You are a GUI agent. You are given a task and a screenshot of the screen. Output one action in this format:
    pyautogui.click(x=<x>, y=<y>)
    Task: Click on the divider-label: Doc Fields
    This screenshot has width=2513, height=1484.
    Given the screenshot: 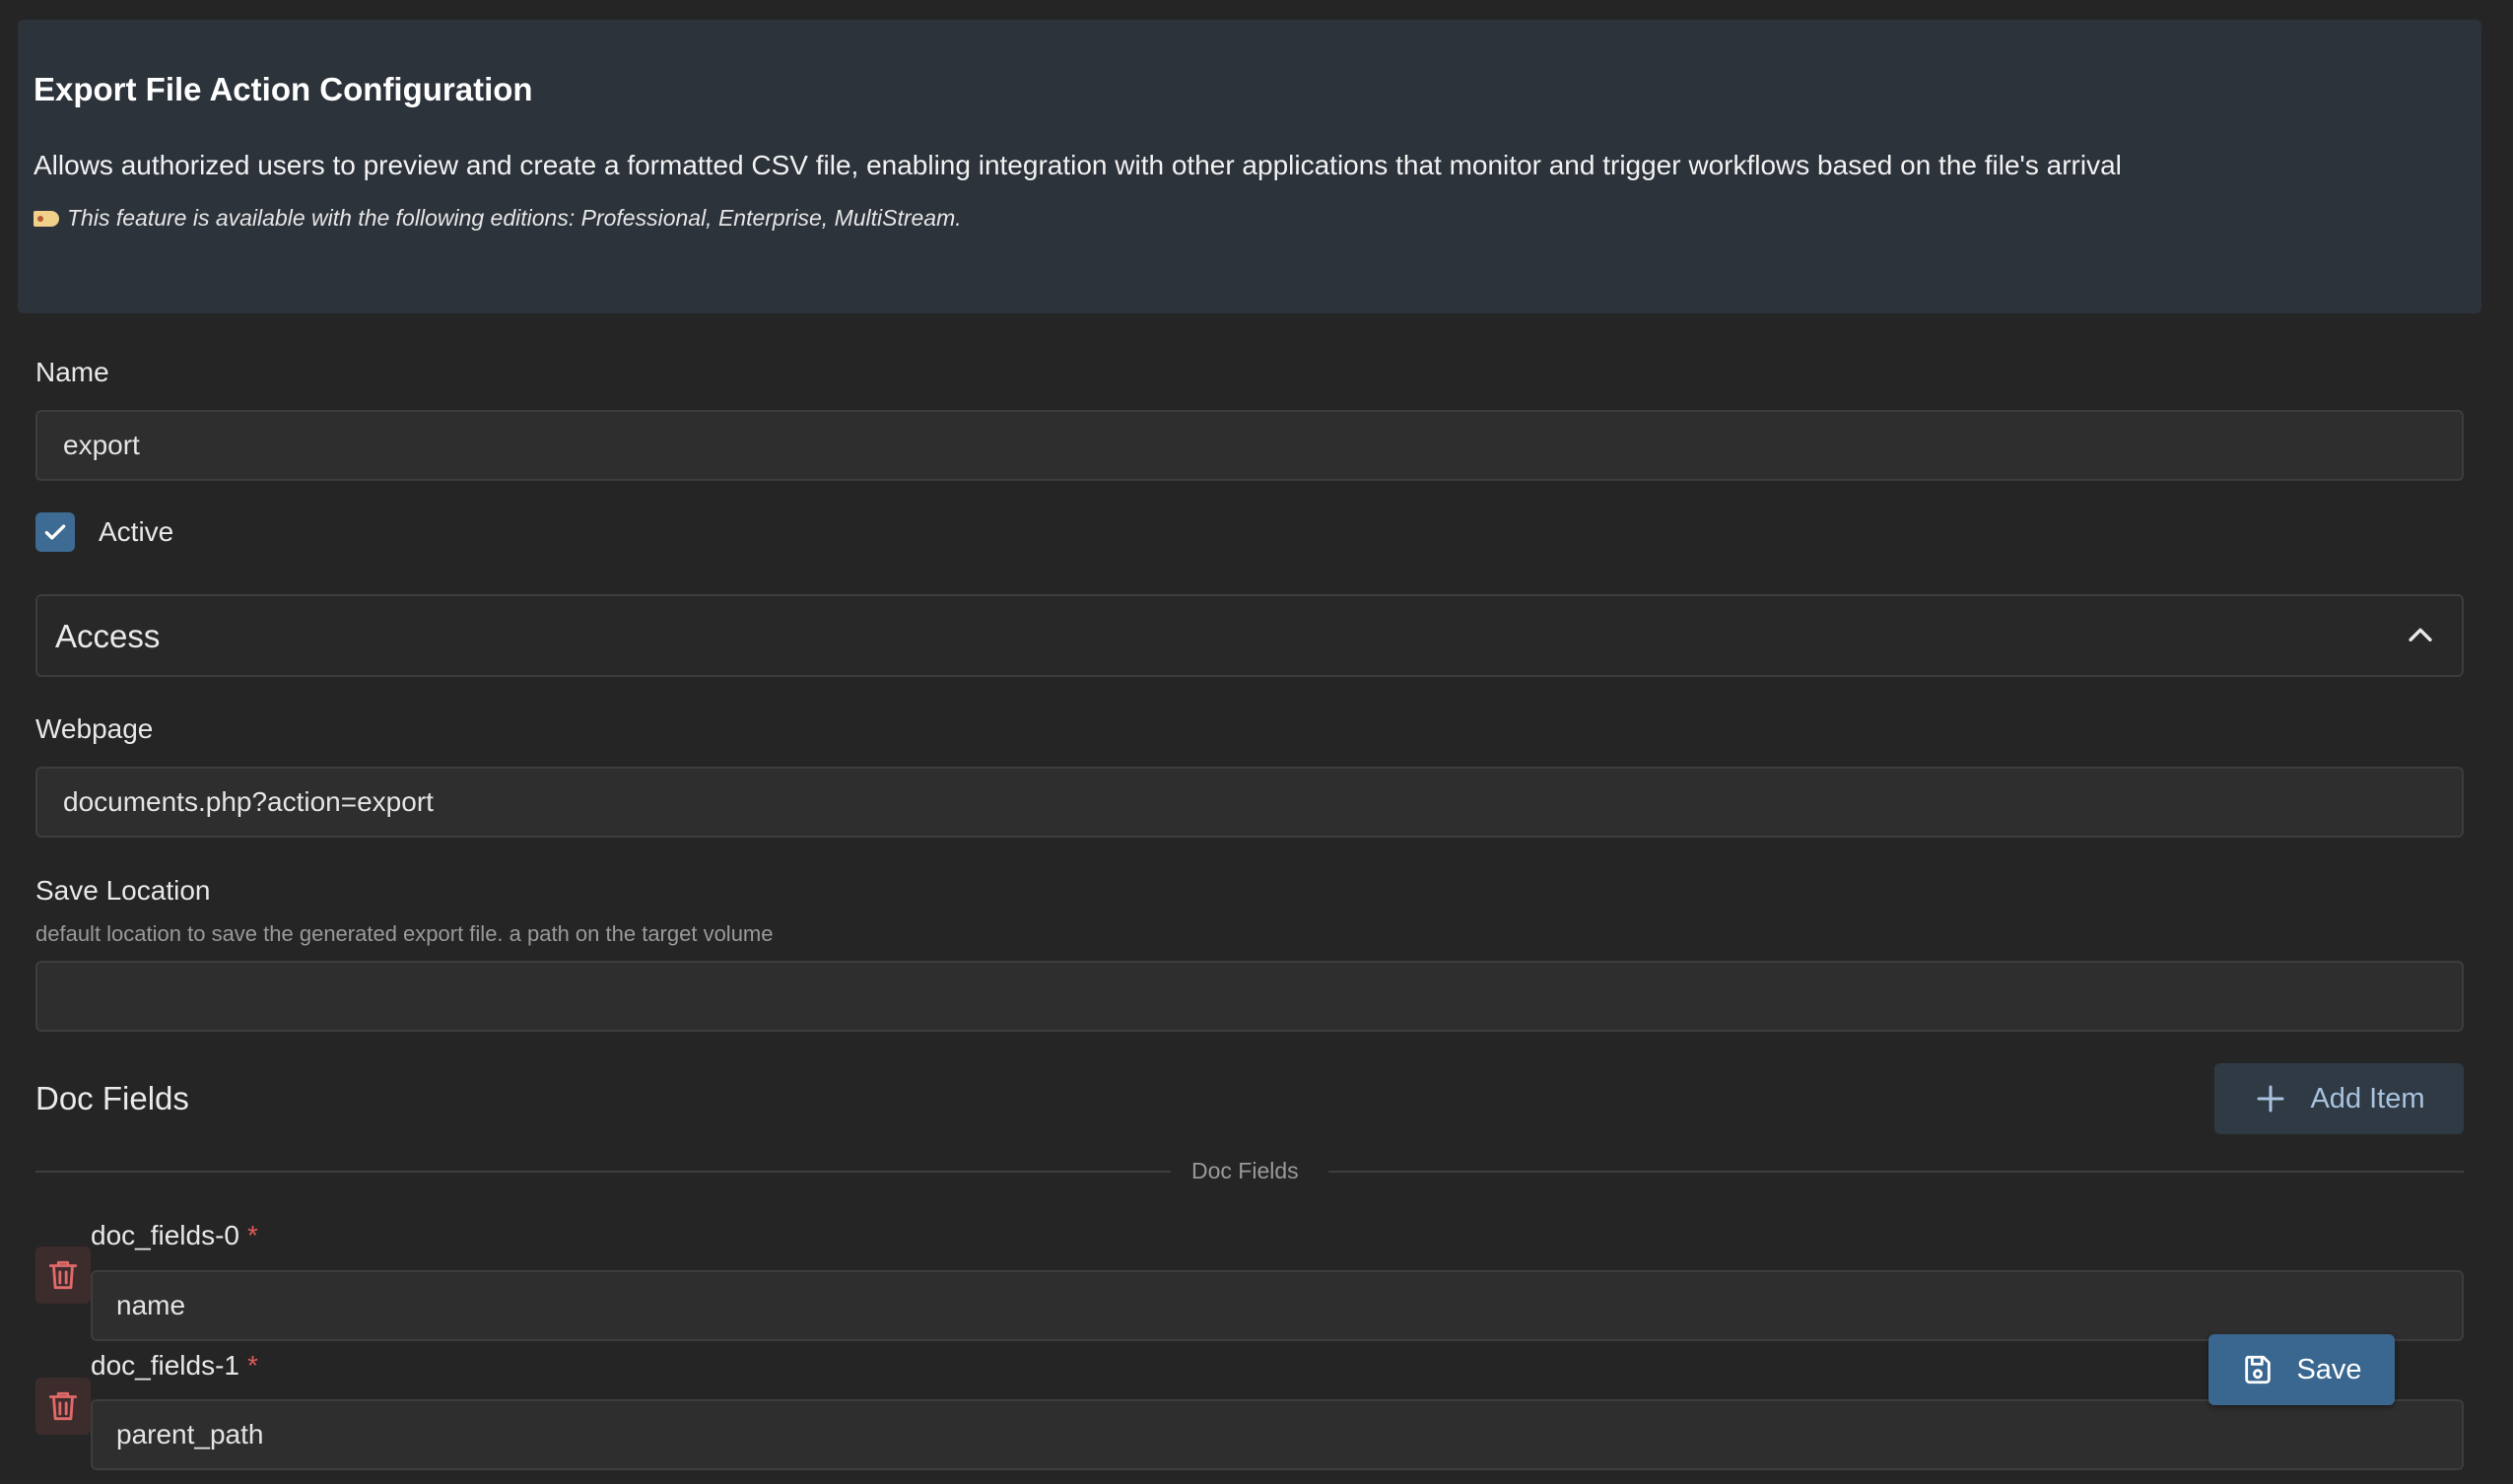 What is the action you would take?
    pyautogui.click(x=1245, y=1170)
    